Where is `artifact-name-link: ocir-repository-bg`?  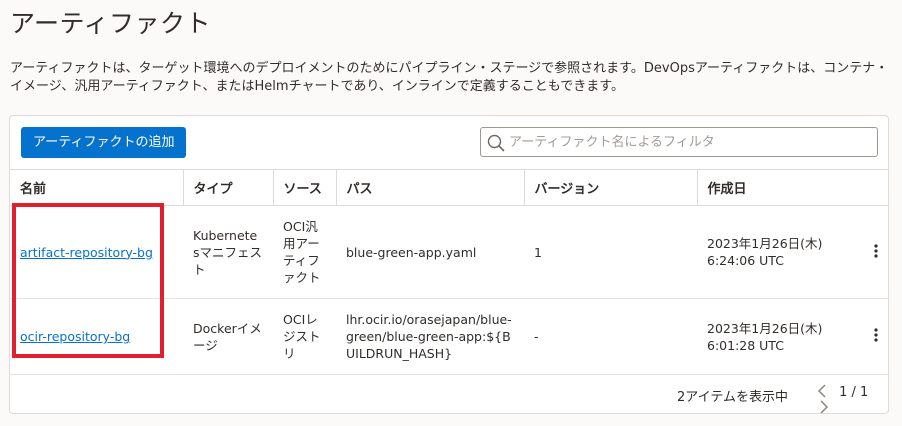 artifact-name-link: ocir-repository-bg is located at coordinates (75, 336).